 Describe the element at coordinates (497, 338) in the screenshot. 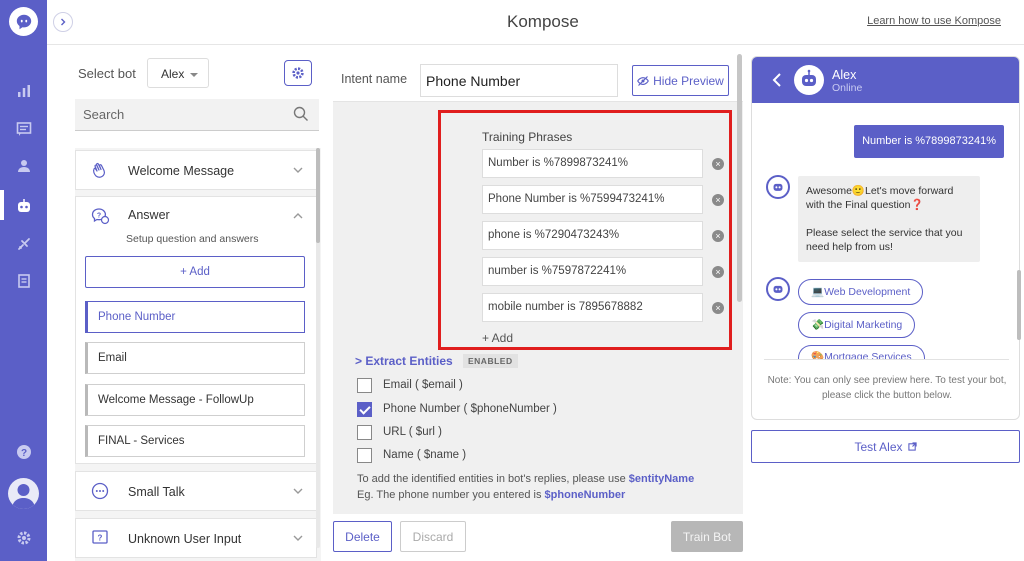

I see `add-phrase-button: + Add` at that location.